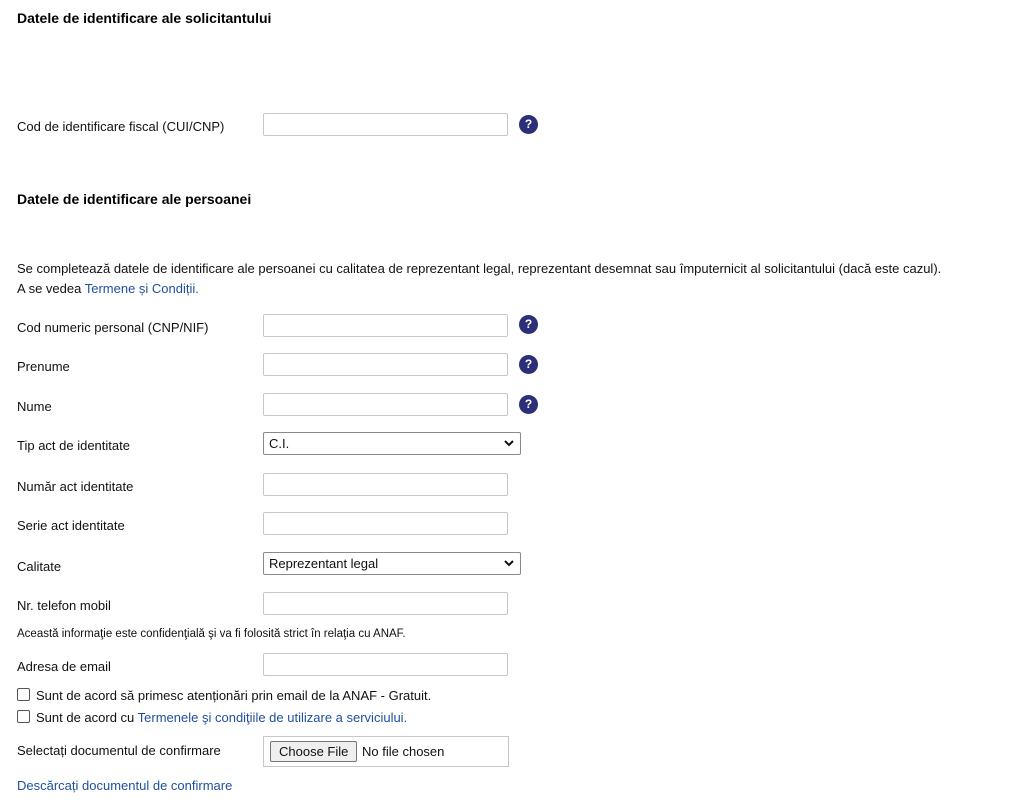  I want to click on terms-checkbox, so click(23, 716).